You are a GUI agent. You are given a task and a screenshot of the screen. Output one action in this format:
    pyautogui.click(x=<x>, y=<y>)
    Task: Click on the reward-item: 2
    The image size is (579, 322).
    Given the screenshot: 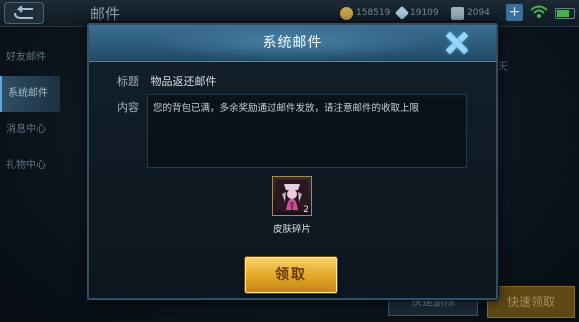 What is the action you would take?
    pyautogui.click(x=292, y=196)
    